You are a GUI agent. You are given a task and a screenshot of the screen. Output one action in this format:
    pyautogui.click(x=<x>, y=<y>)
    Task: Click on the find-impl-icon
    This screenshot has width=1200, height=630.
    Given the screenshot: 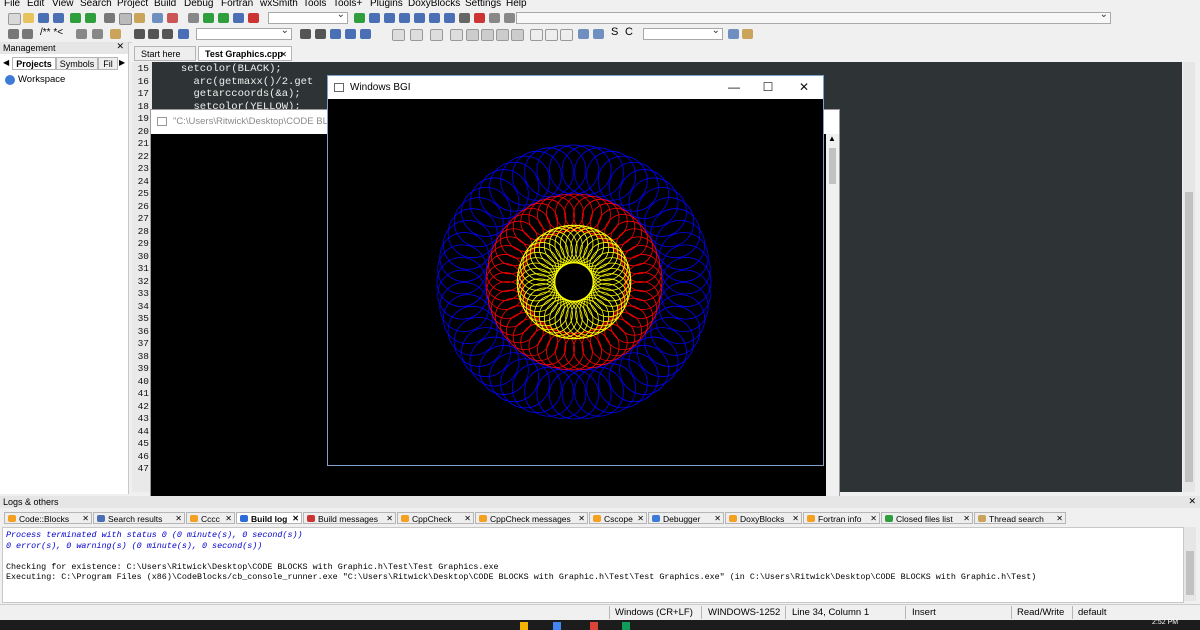 What is the action you would take?
    pyautogui.click(x=365, y=34)
    